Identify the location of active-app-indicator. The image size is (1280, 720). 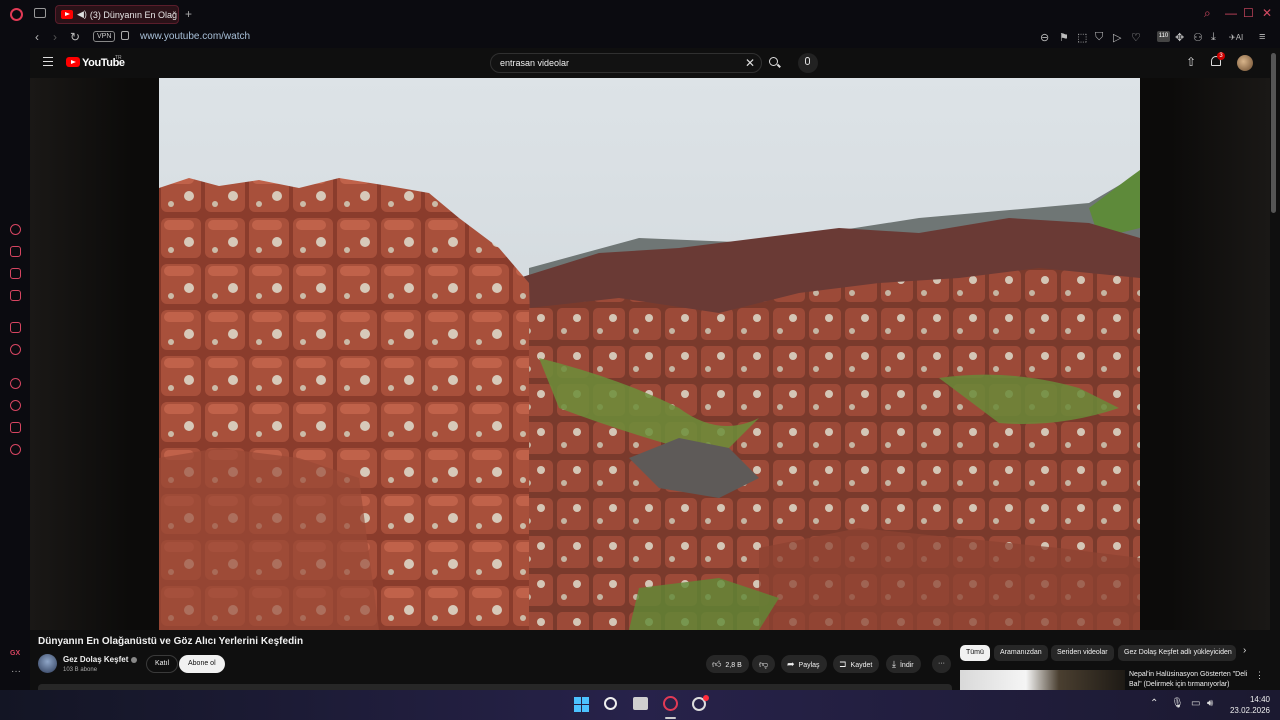
(670, 718).